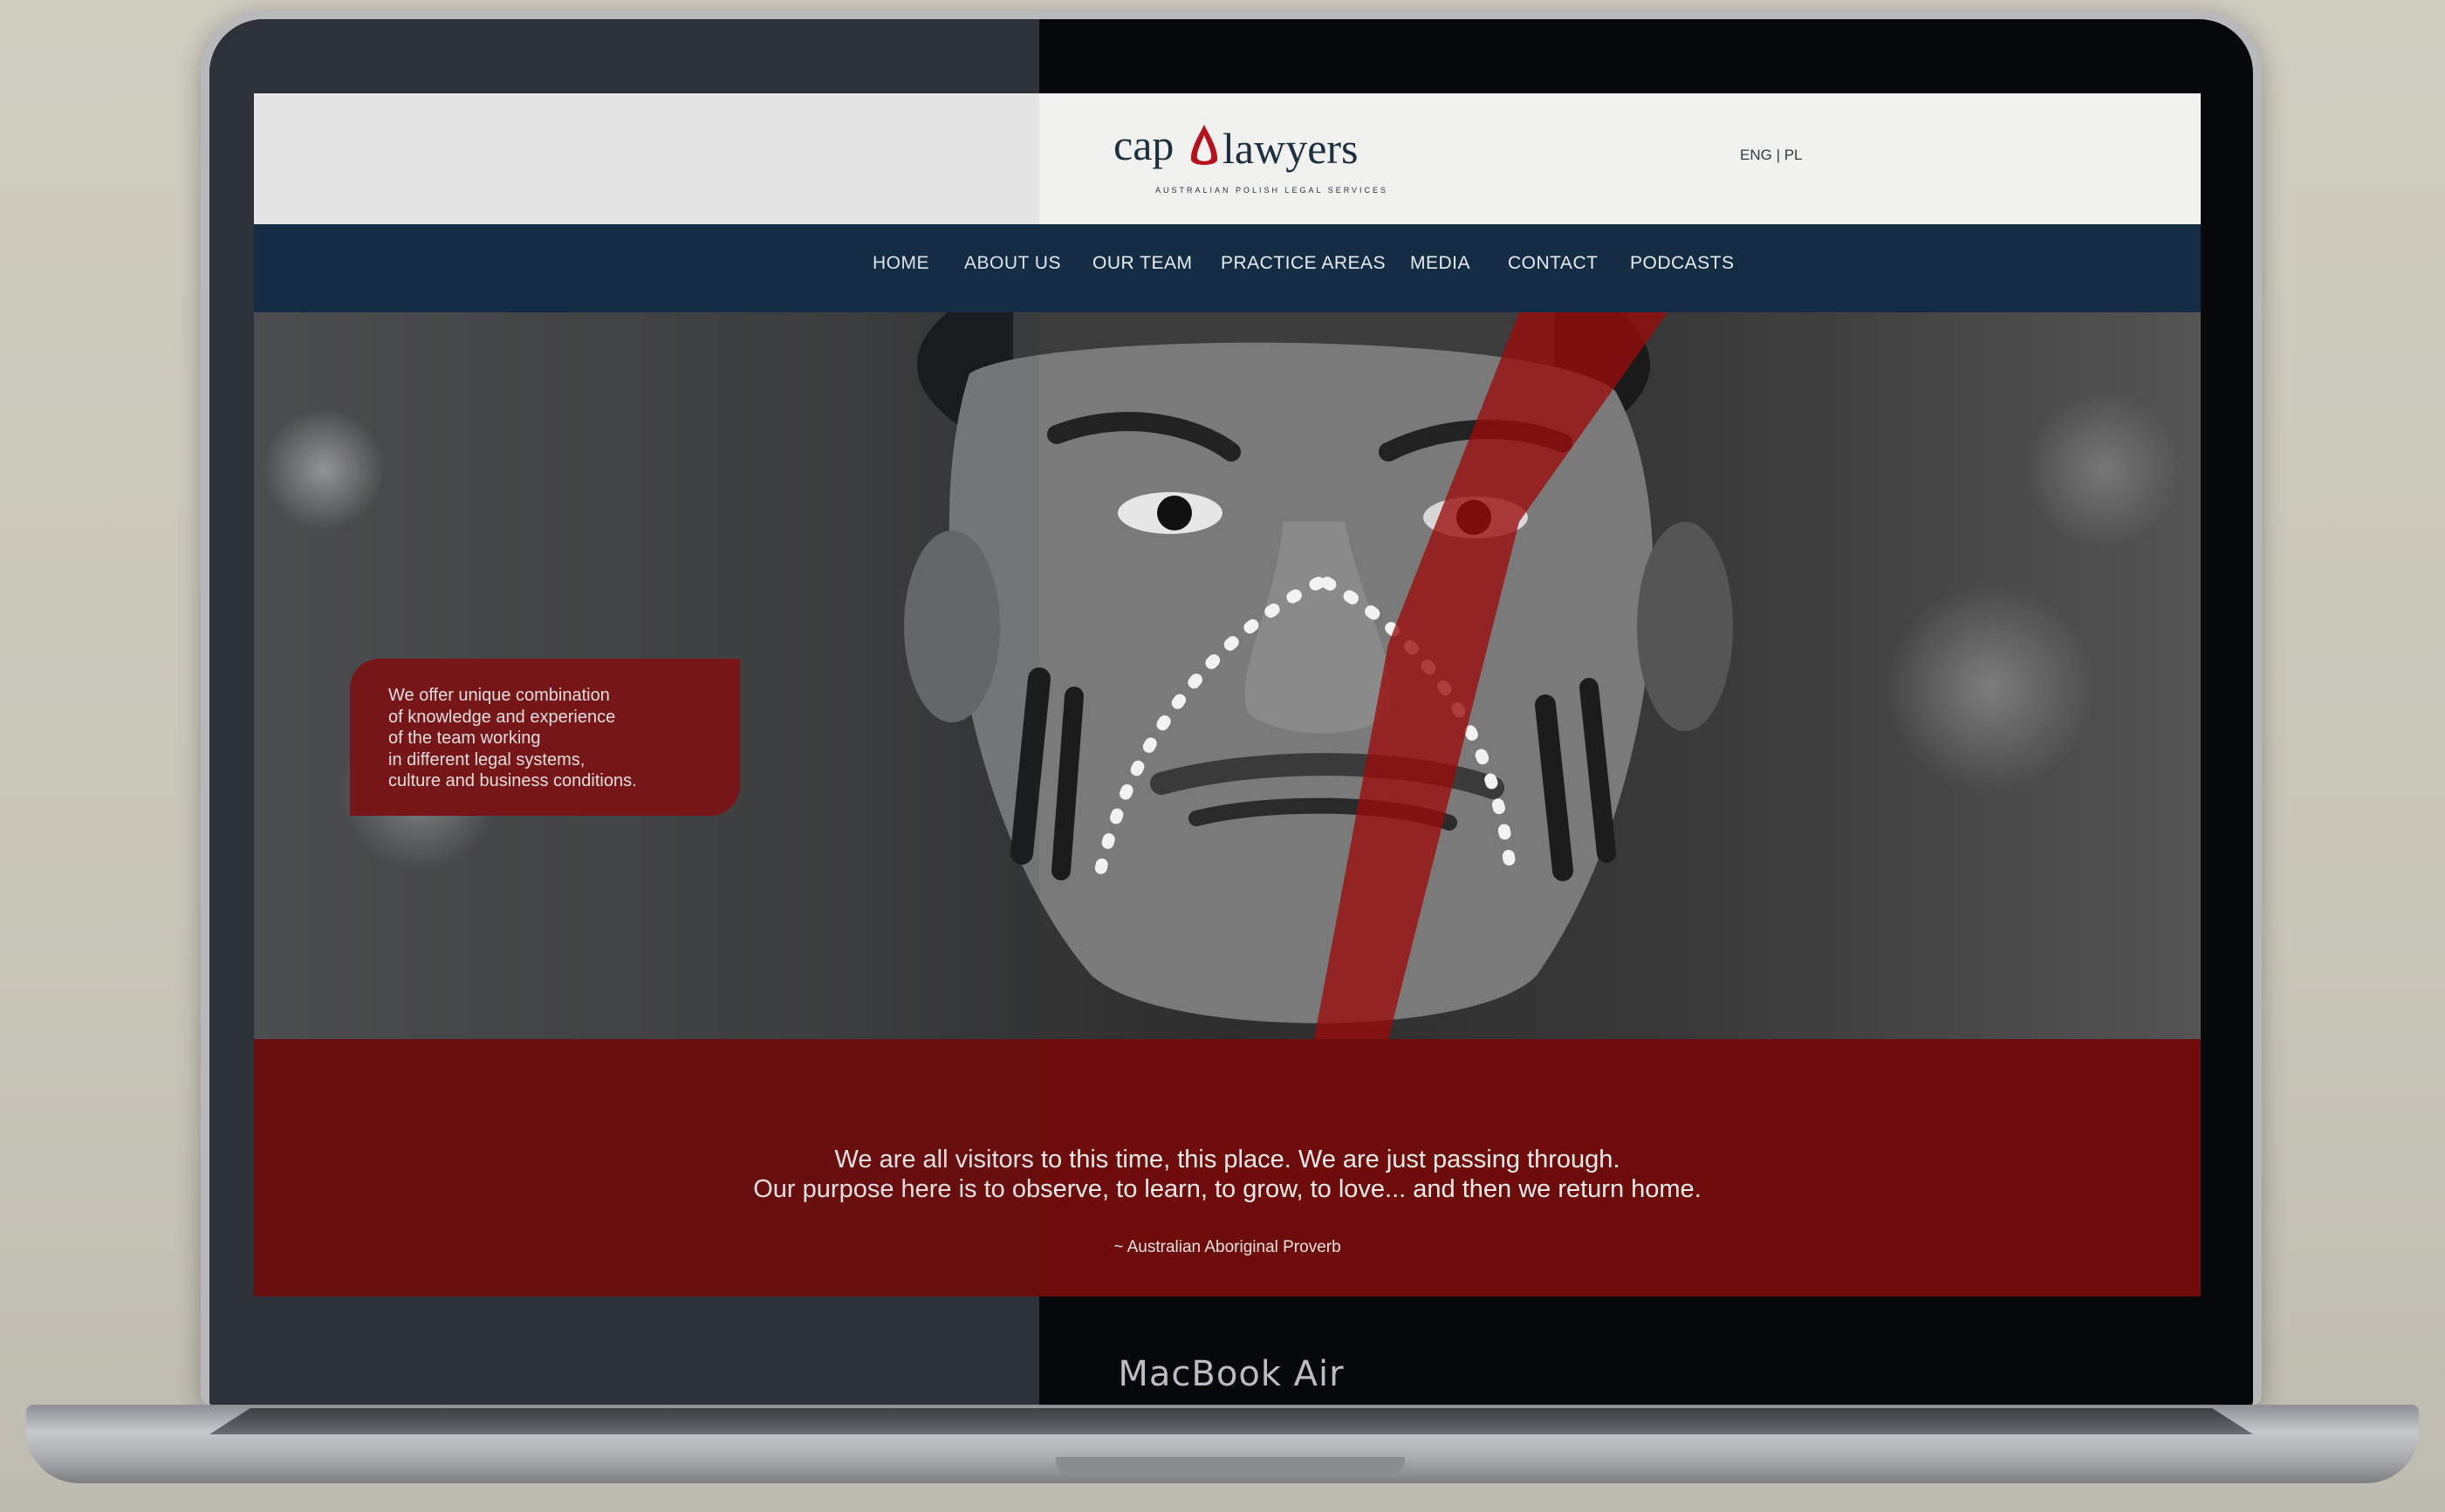 This screenshot has height=1512, width=2445. Describe the element at coordinates (1756, 155) in the screenshot. I see `lang-eng-link: ENG` at that location.